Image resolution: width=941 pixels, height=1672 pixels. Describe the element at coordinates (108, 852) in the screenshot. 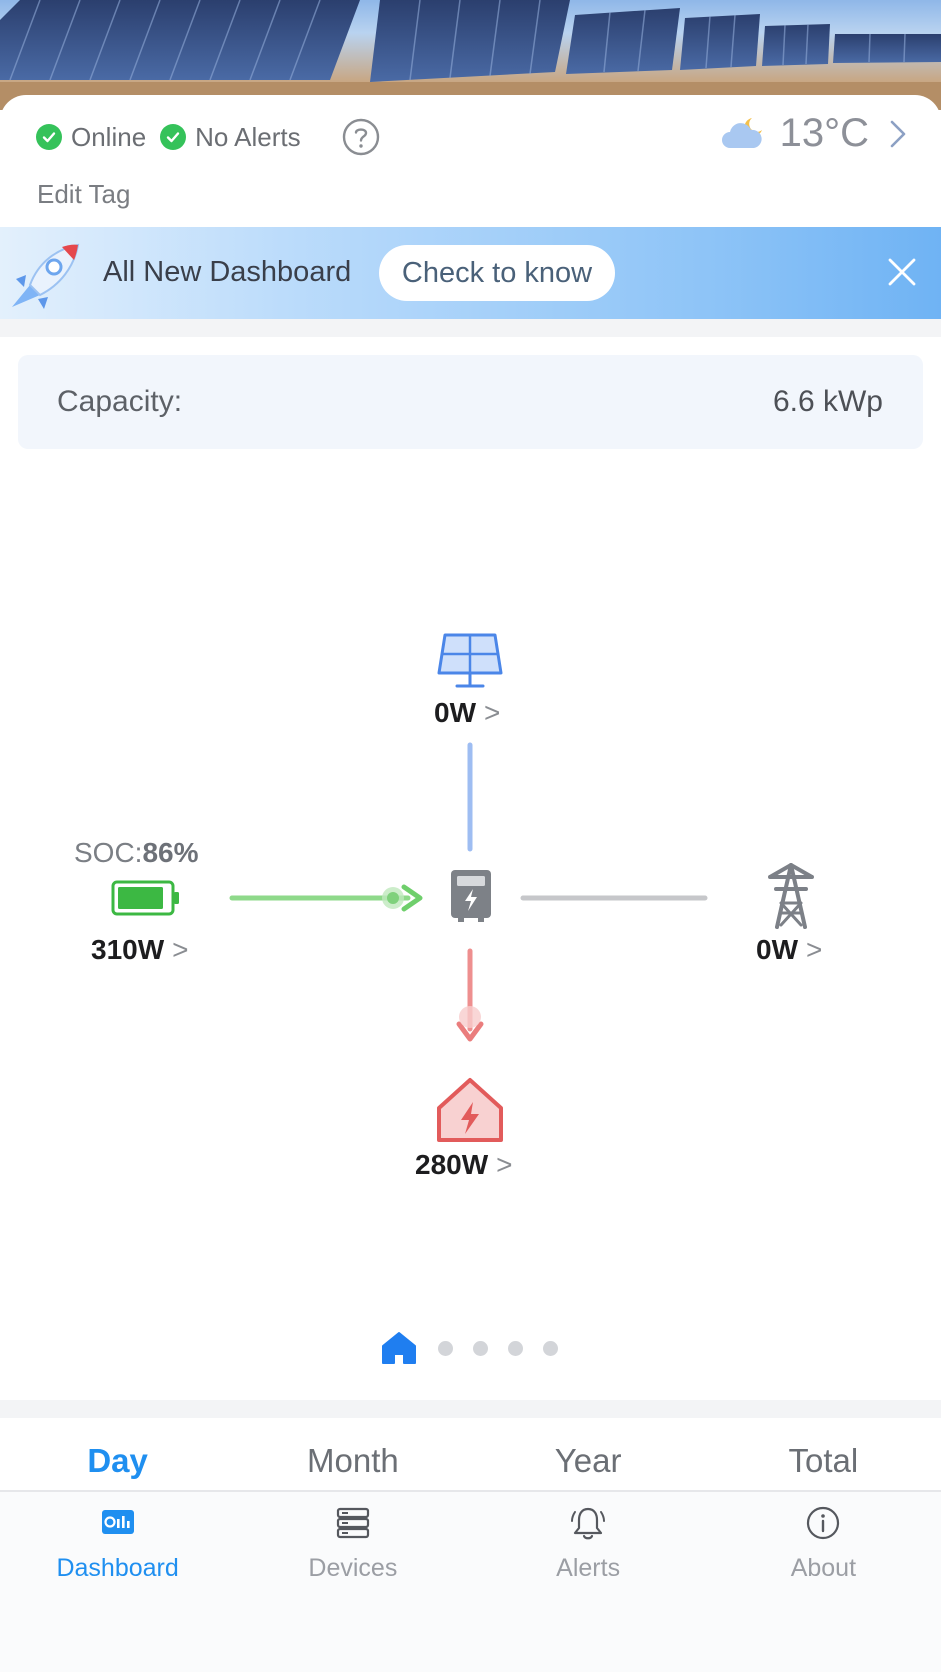

I see `soc-label: SOC:` at that location.